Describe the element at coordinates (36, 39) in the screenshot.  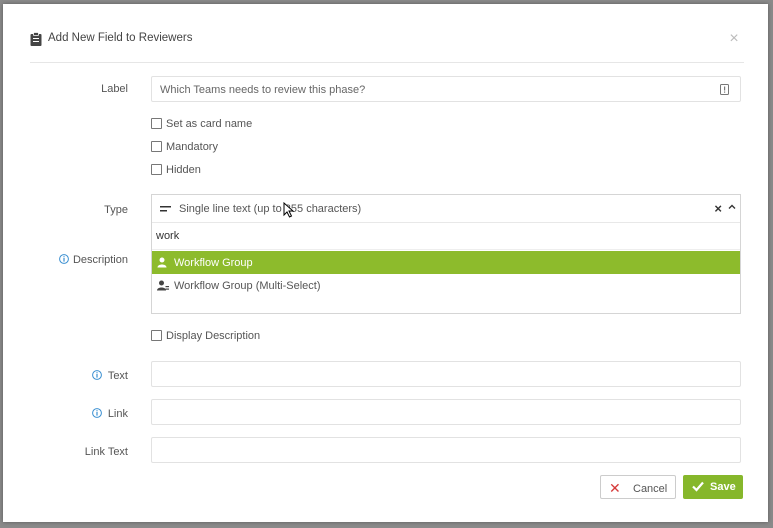
I see `clipboard-icon` at that location.